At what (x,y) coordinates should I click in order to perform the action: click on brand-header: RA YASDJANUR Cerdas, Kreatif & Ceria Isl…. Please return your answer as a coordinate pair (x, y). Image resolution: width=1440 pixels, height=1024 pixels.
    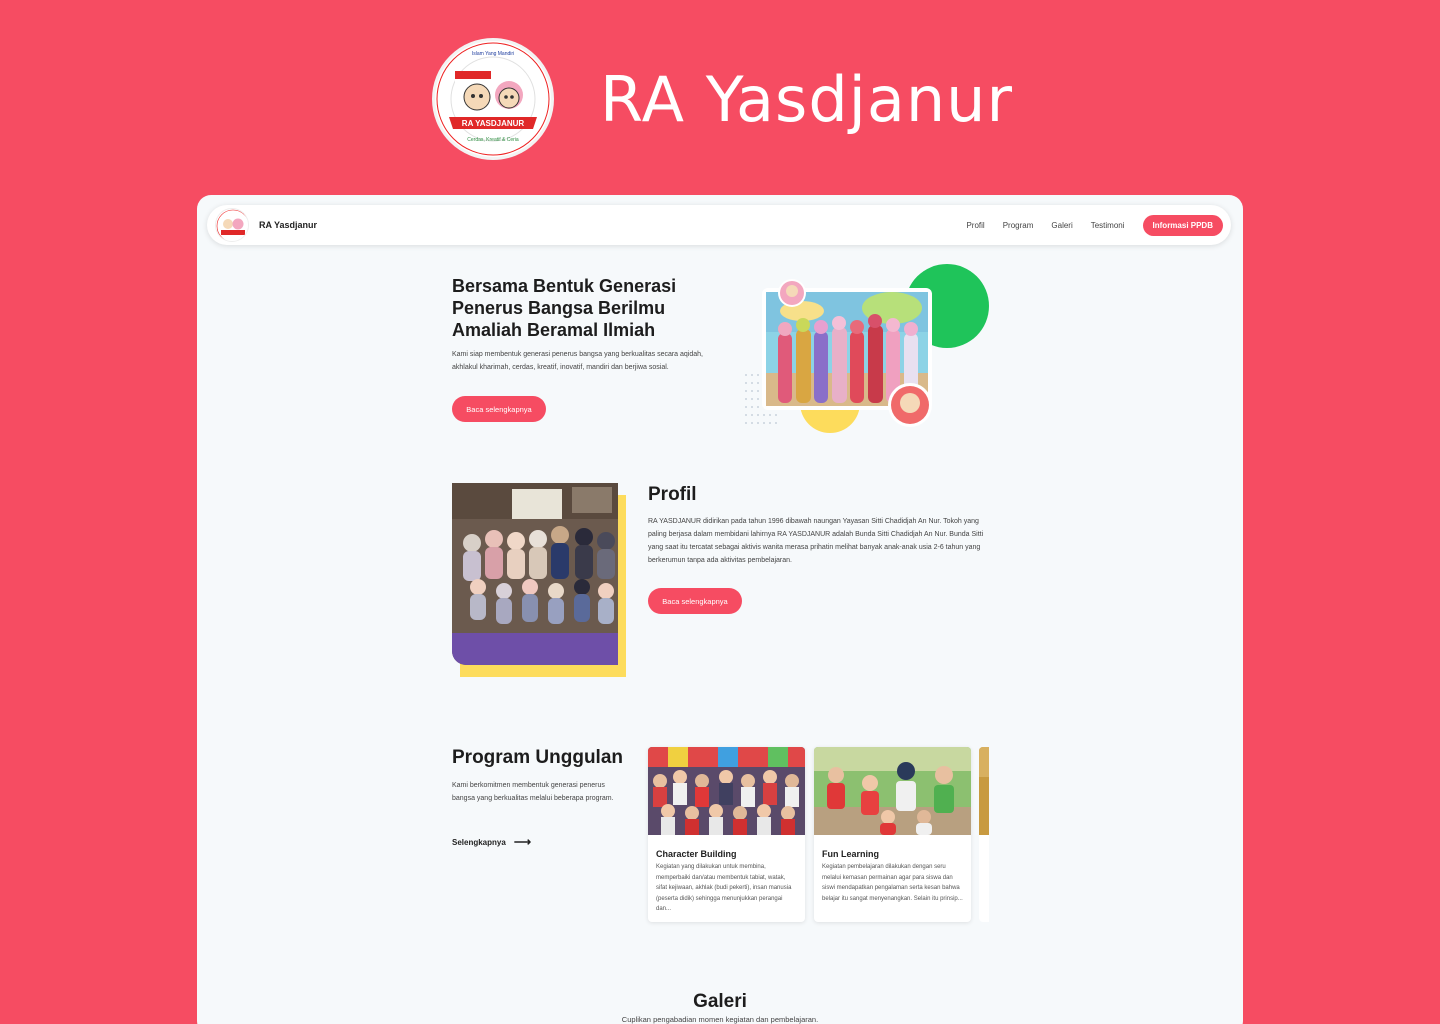
    Looking at the image, I should click on (722, 99).